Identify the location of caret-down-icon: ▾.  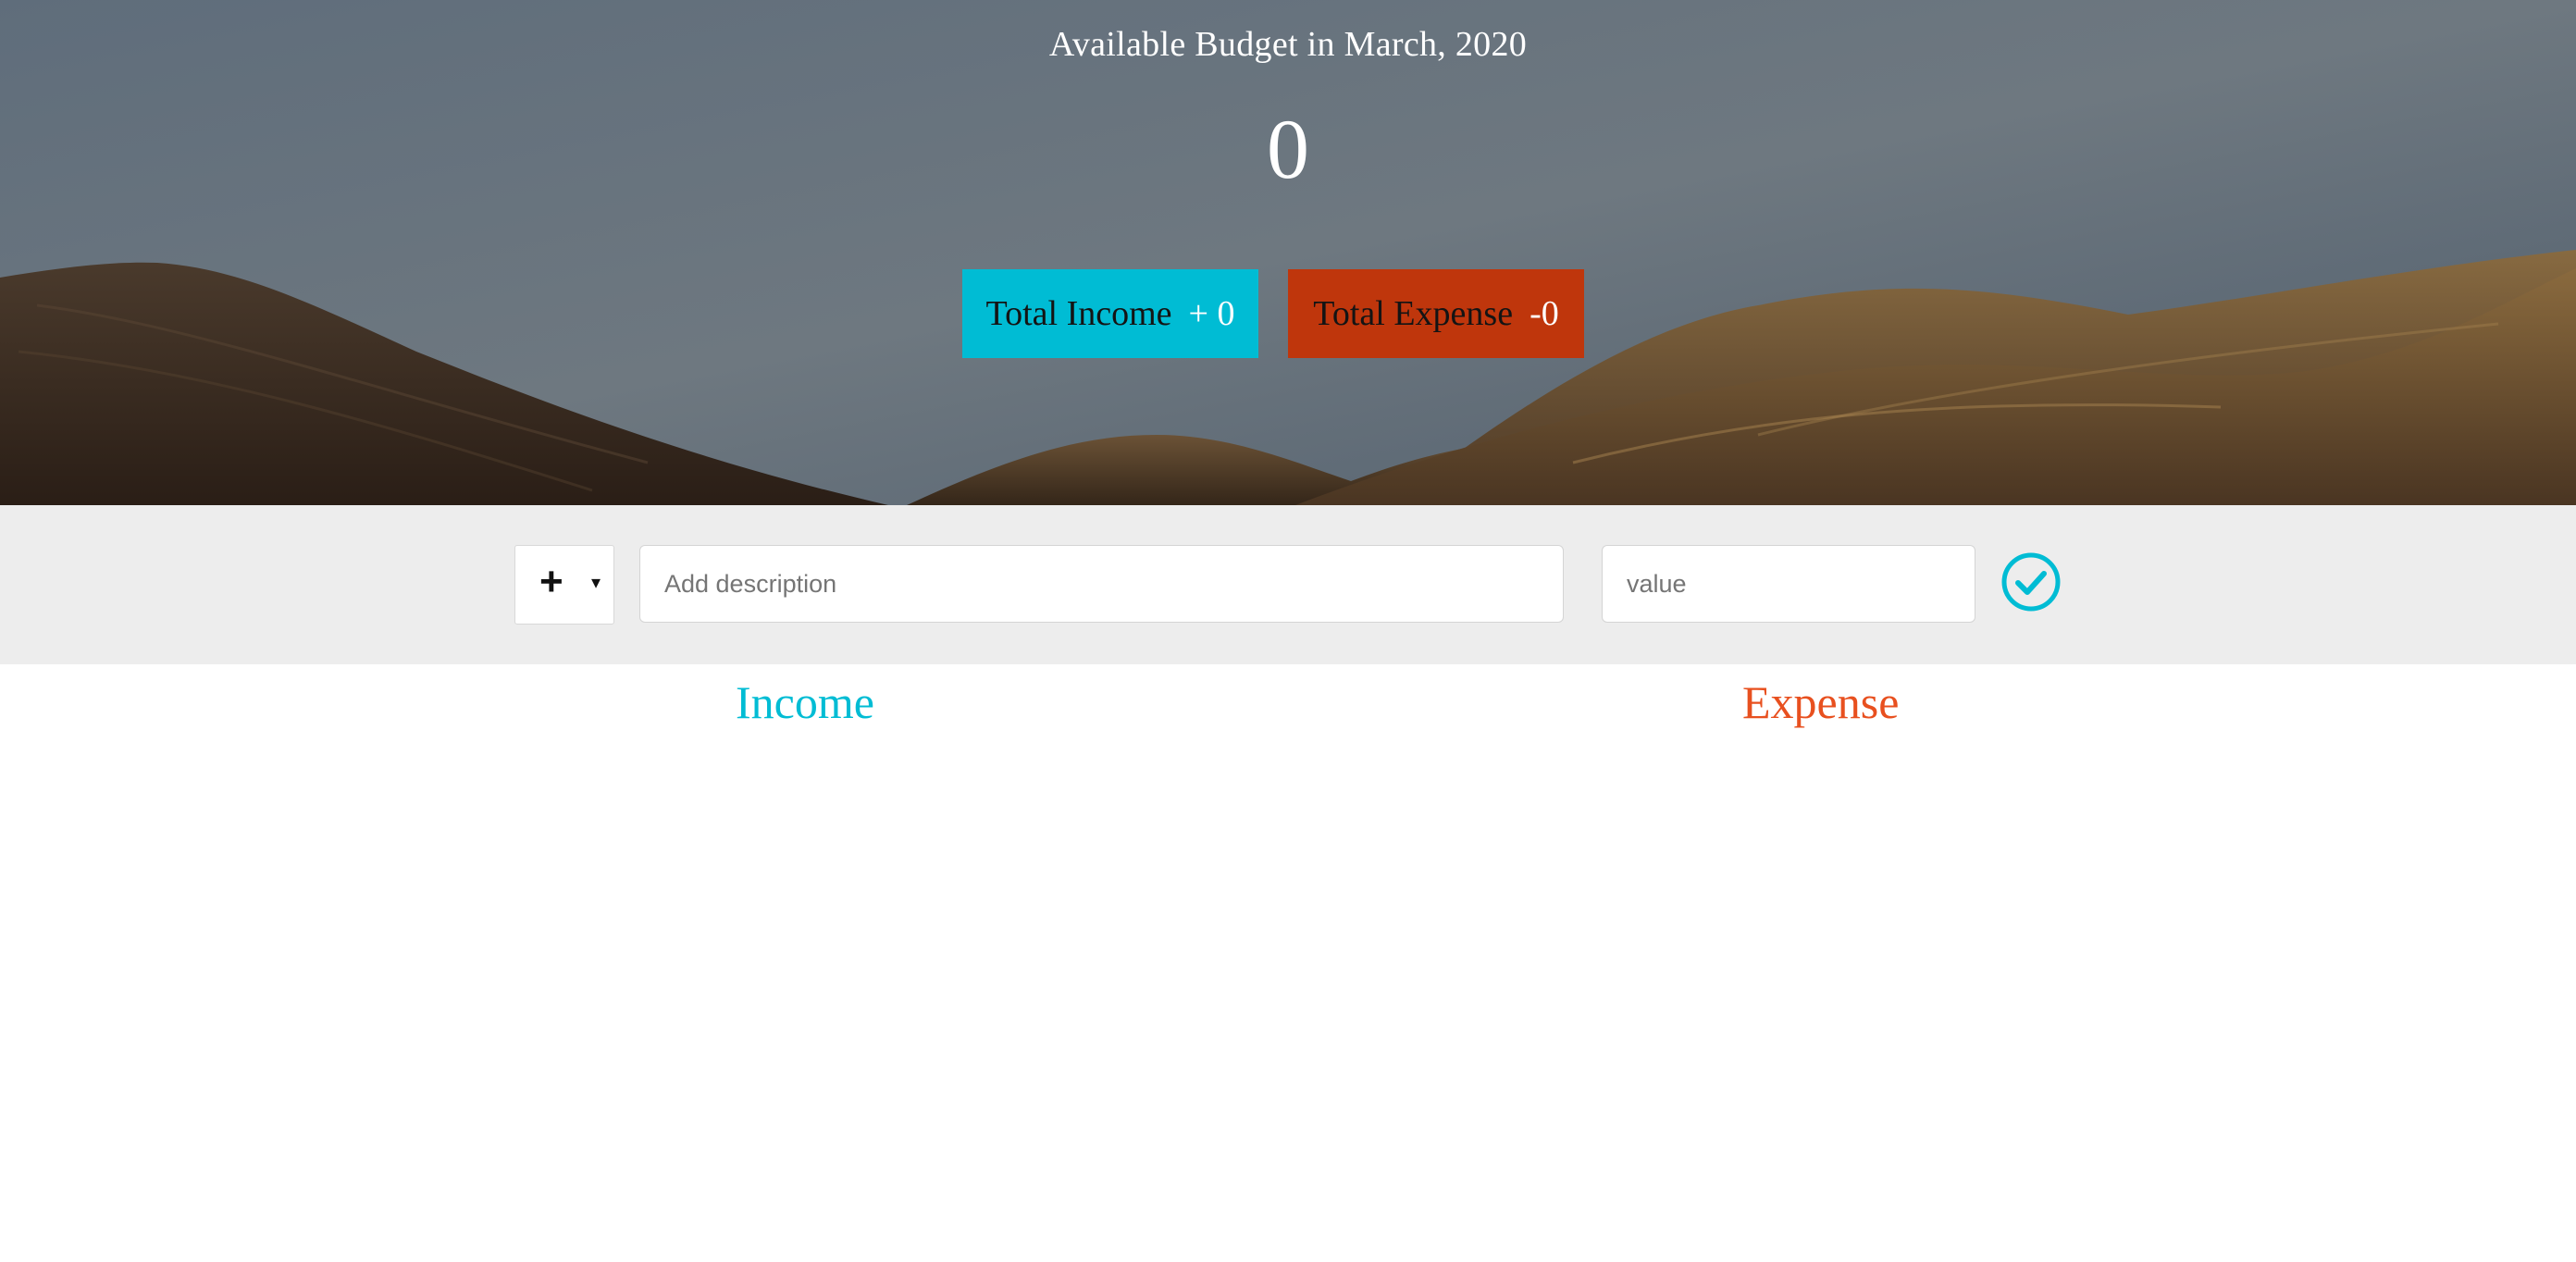
(596, 583).